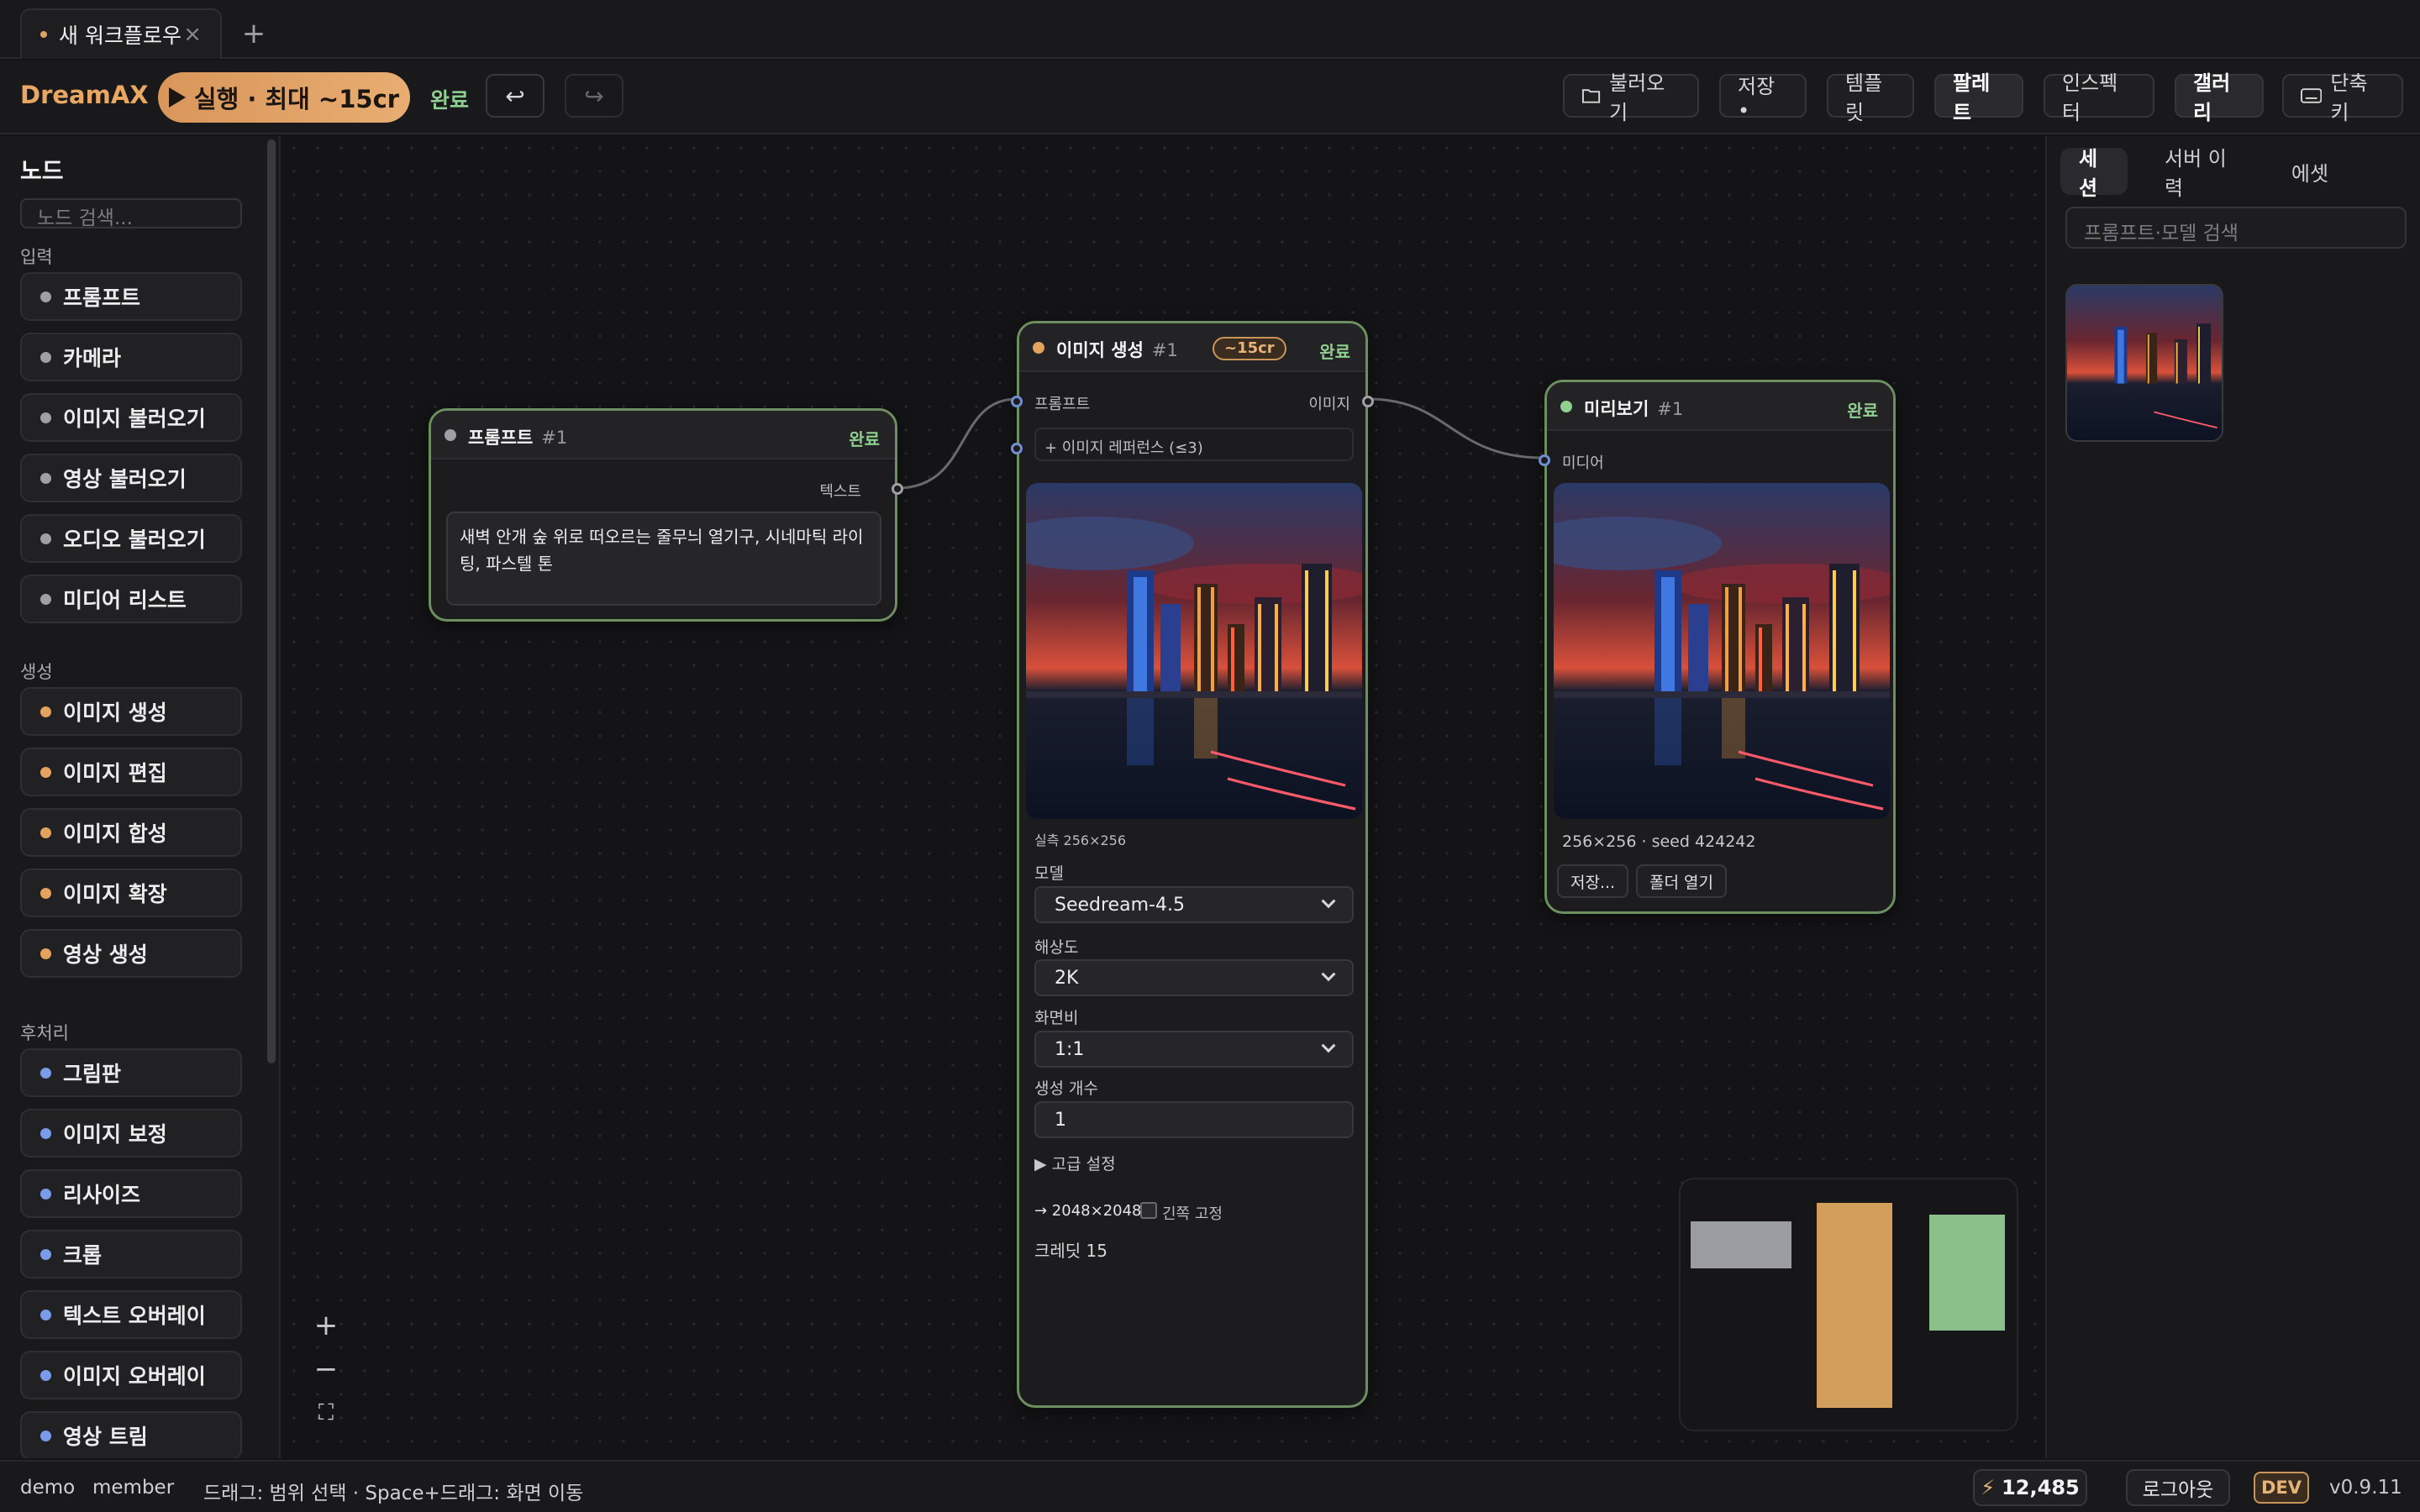  I want to click on image-reference-slot: + 이미지 레퍼런스 (≤3), so click(1194, 444).